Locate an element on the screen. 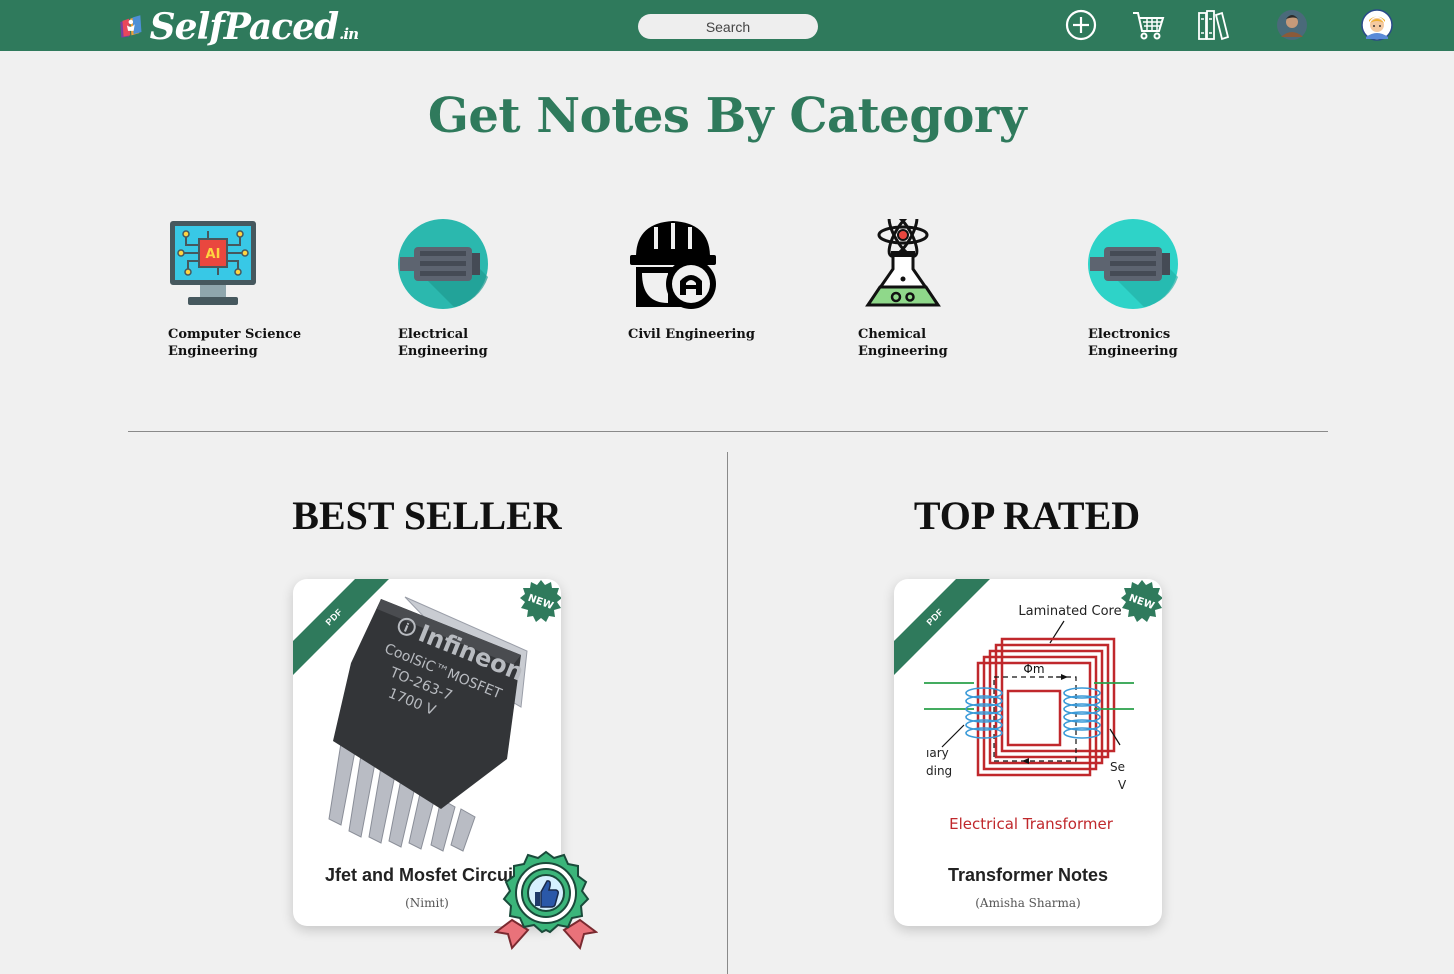  profile-avatar is located at coordinates (1377, 25).